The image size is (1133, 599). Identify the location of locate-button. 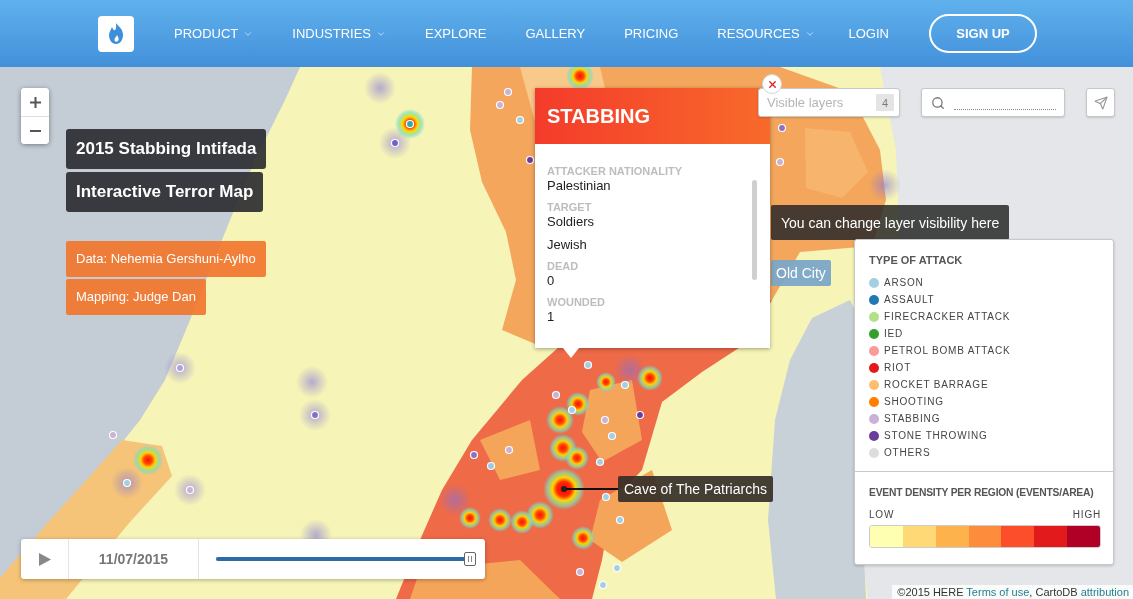
(1100, 102).